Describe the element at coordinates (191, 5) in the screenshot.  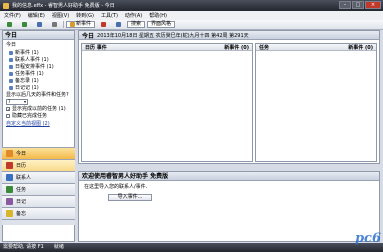
I see `title-bar: 我的信息.effx - 睿智男人好助手 免费版 - 今日 – □ ×` at that location.